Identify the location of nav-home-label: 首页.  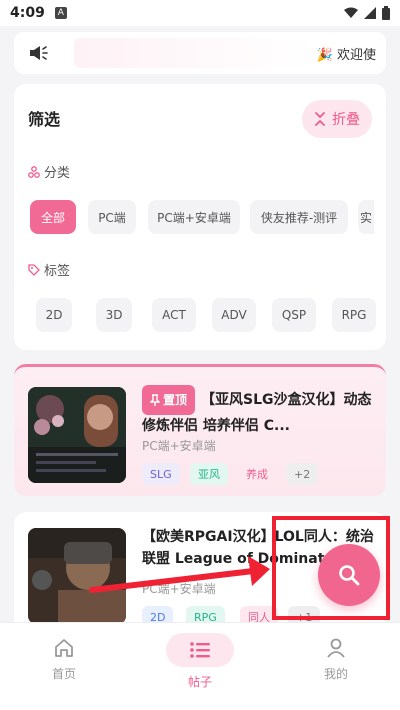
(63, 674).